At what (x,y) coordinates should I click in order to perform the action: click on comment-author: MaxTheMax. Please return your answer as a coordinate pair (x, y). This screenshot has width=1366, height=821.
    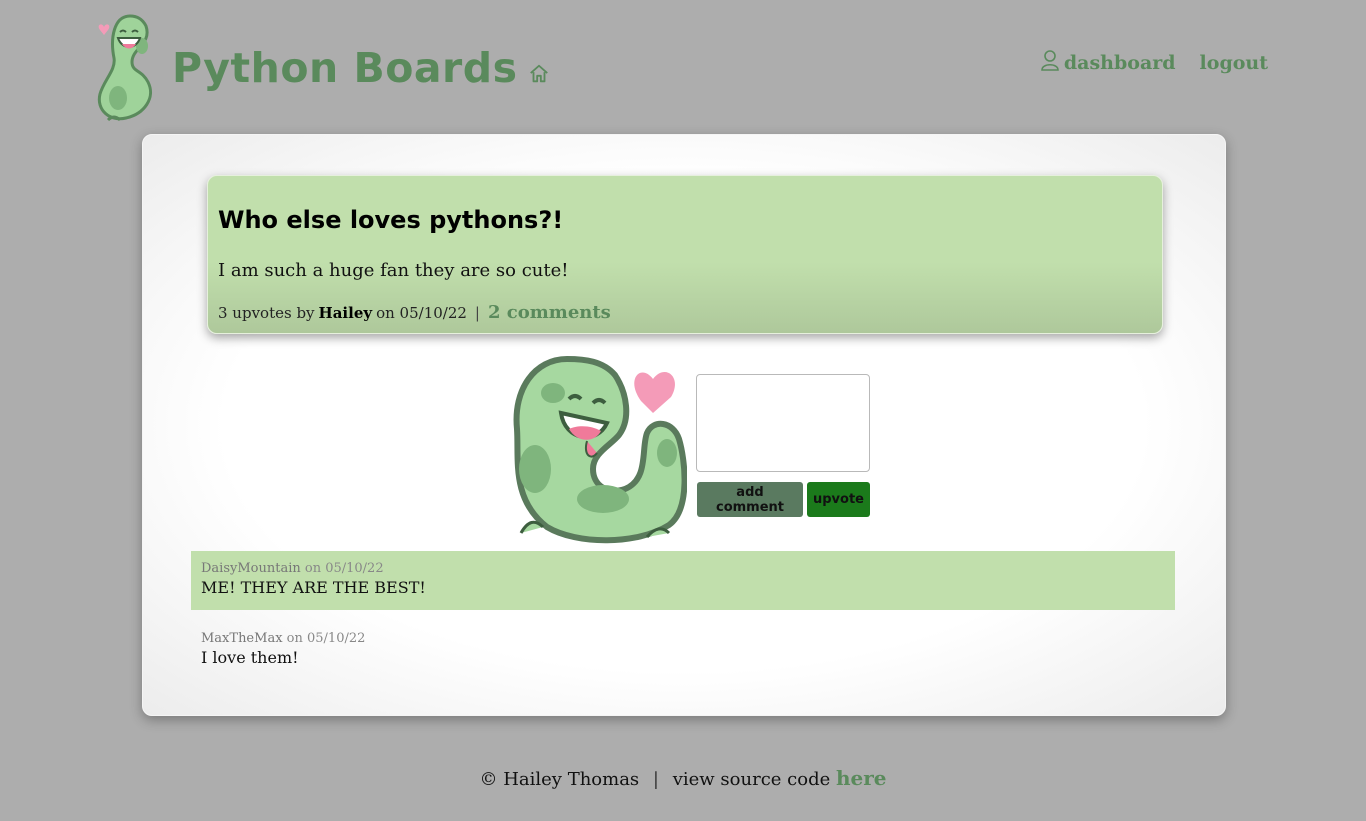
    Looking at the image, I should click on (242, 638).